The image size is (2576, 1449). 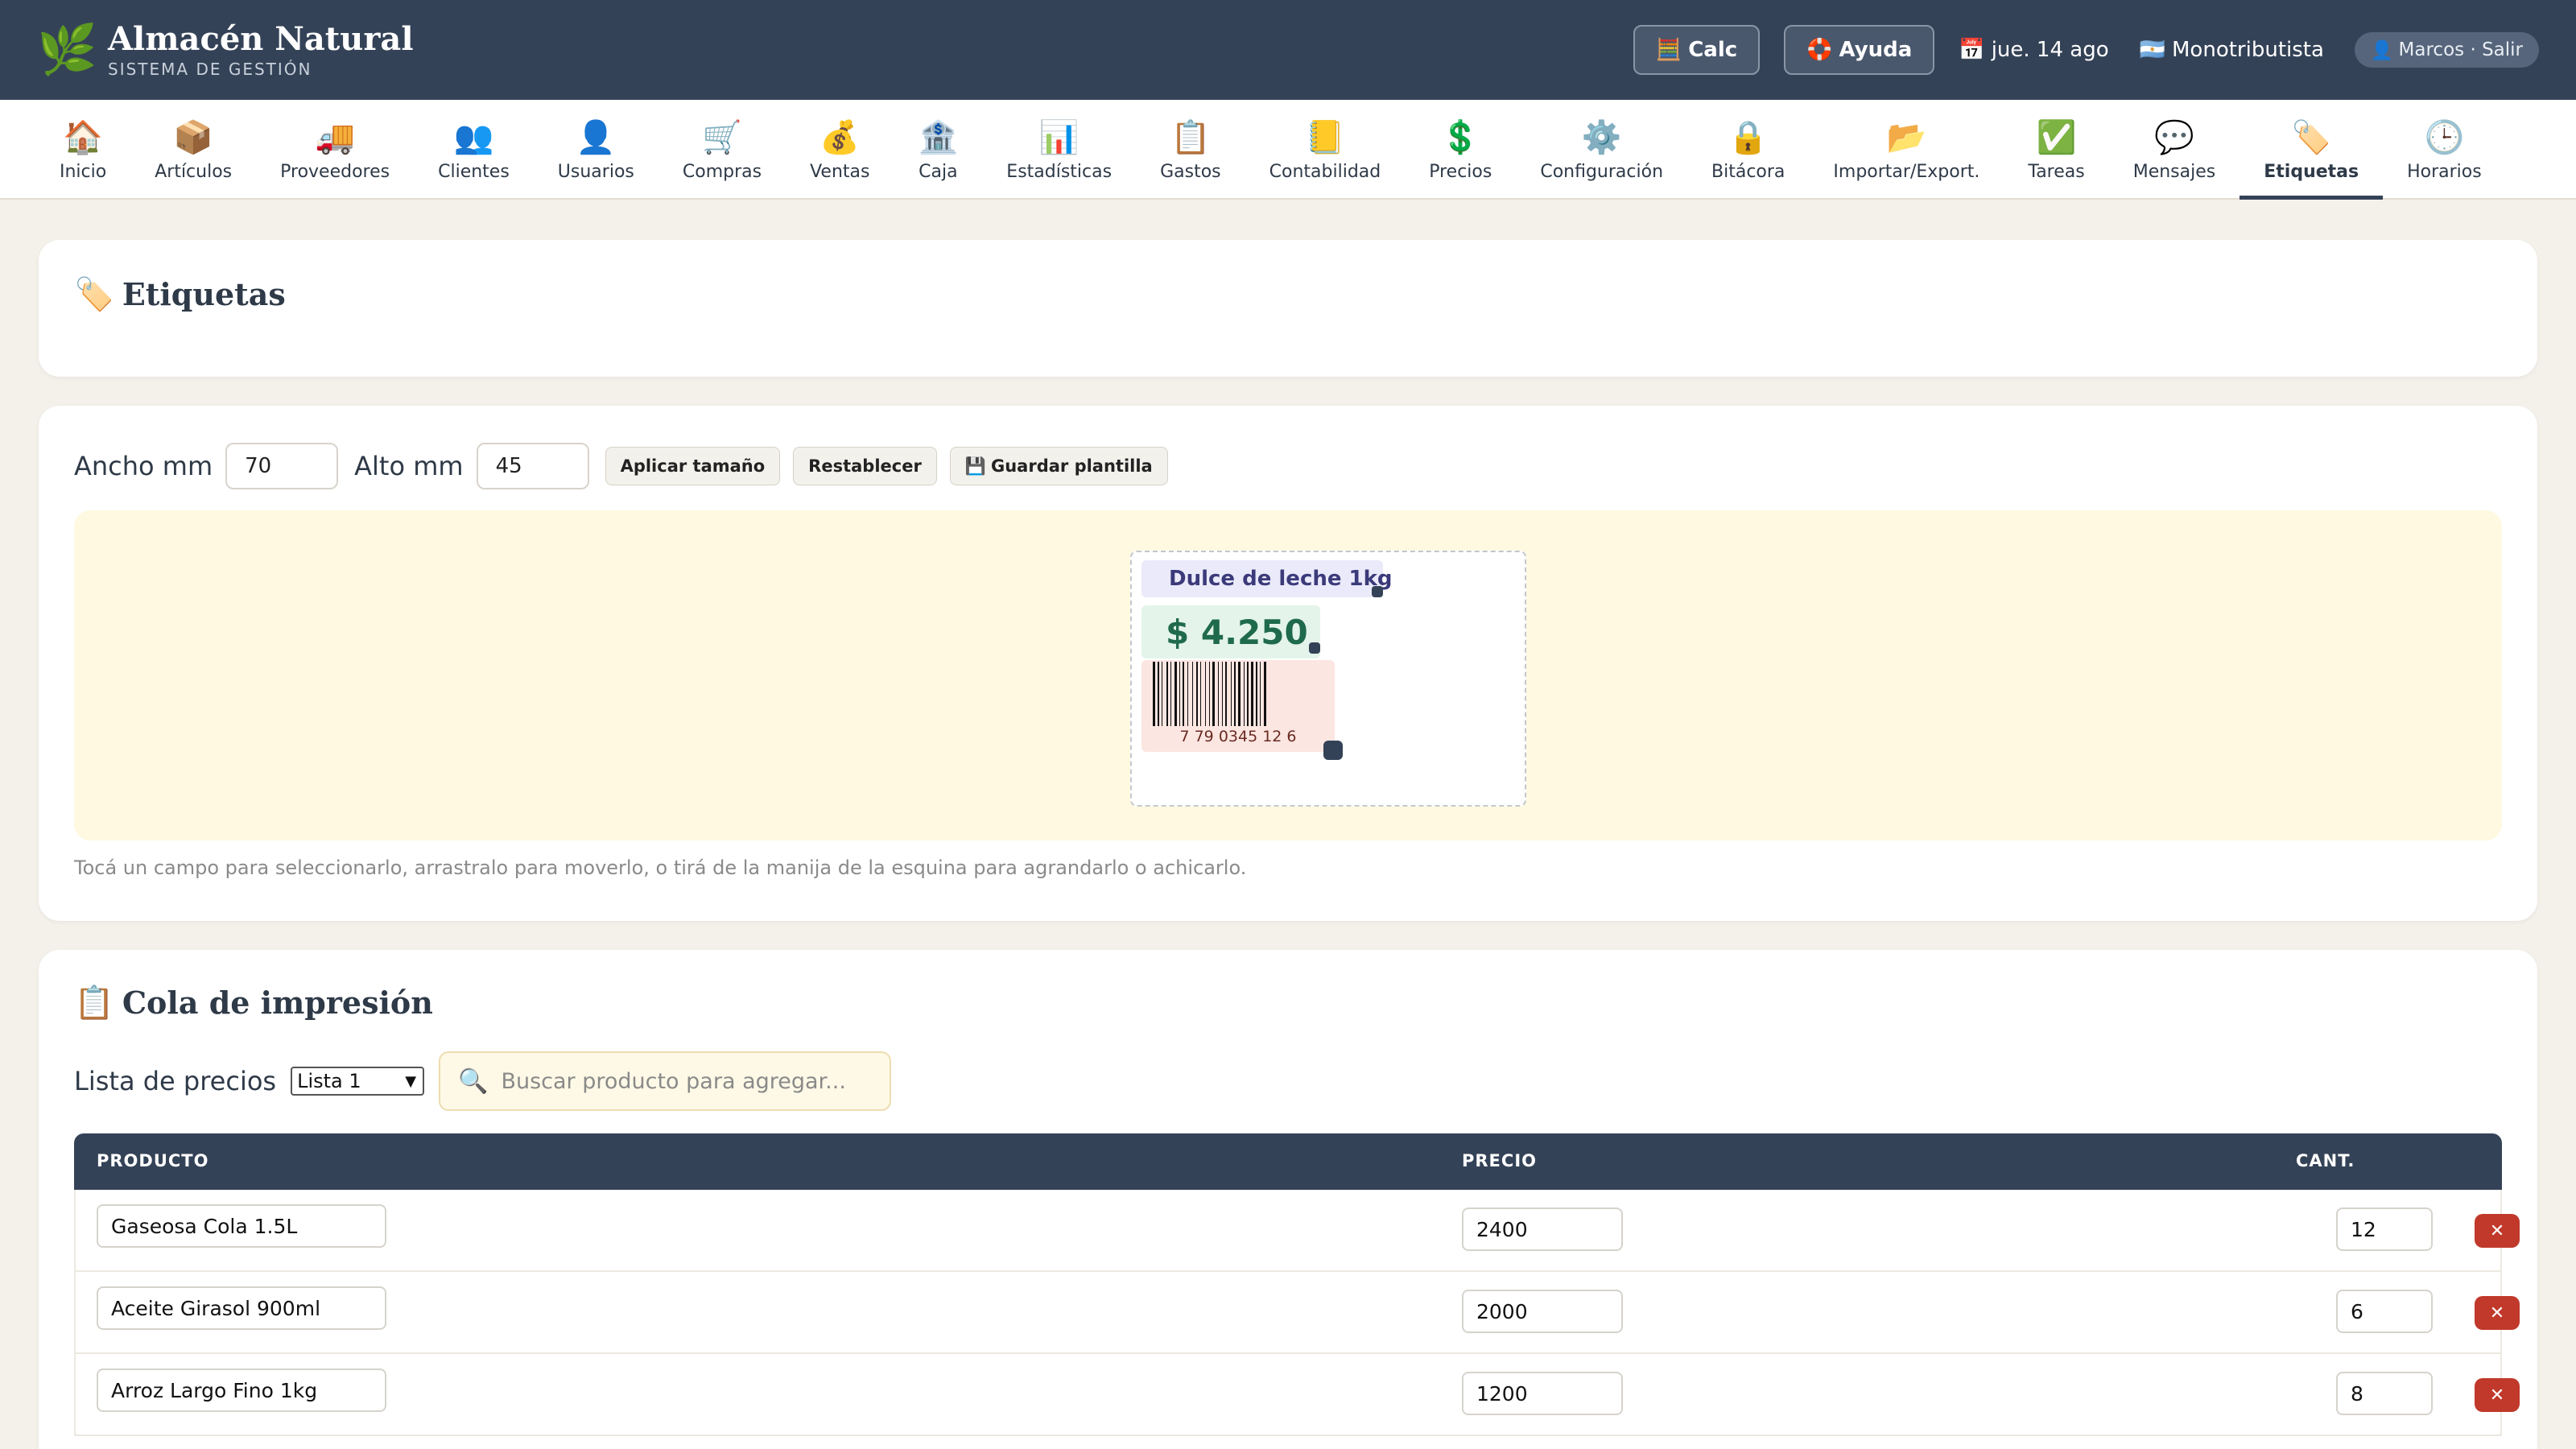 I want to click on nav-item-caja: 🏦 Caja, so click(x=938, y=150).